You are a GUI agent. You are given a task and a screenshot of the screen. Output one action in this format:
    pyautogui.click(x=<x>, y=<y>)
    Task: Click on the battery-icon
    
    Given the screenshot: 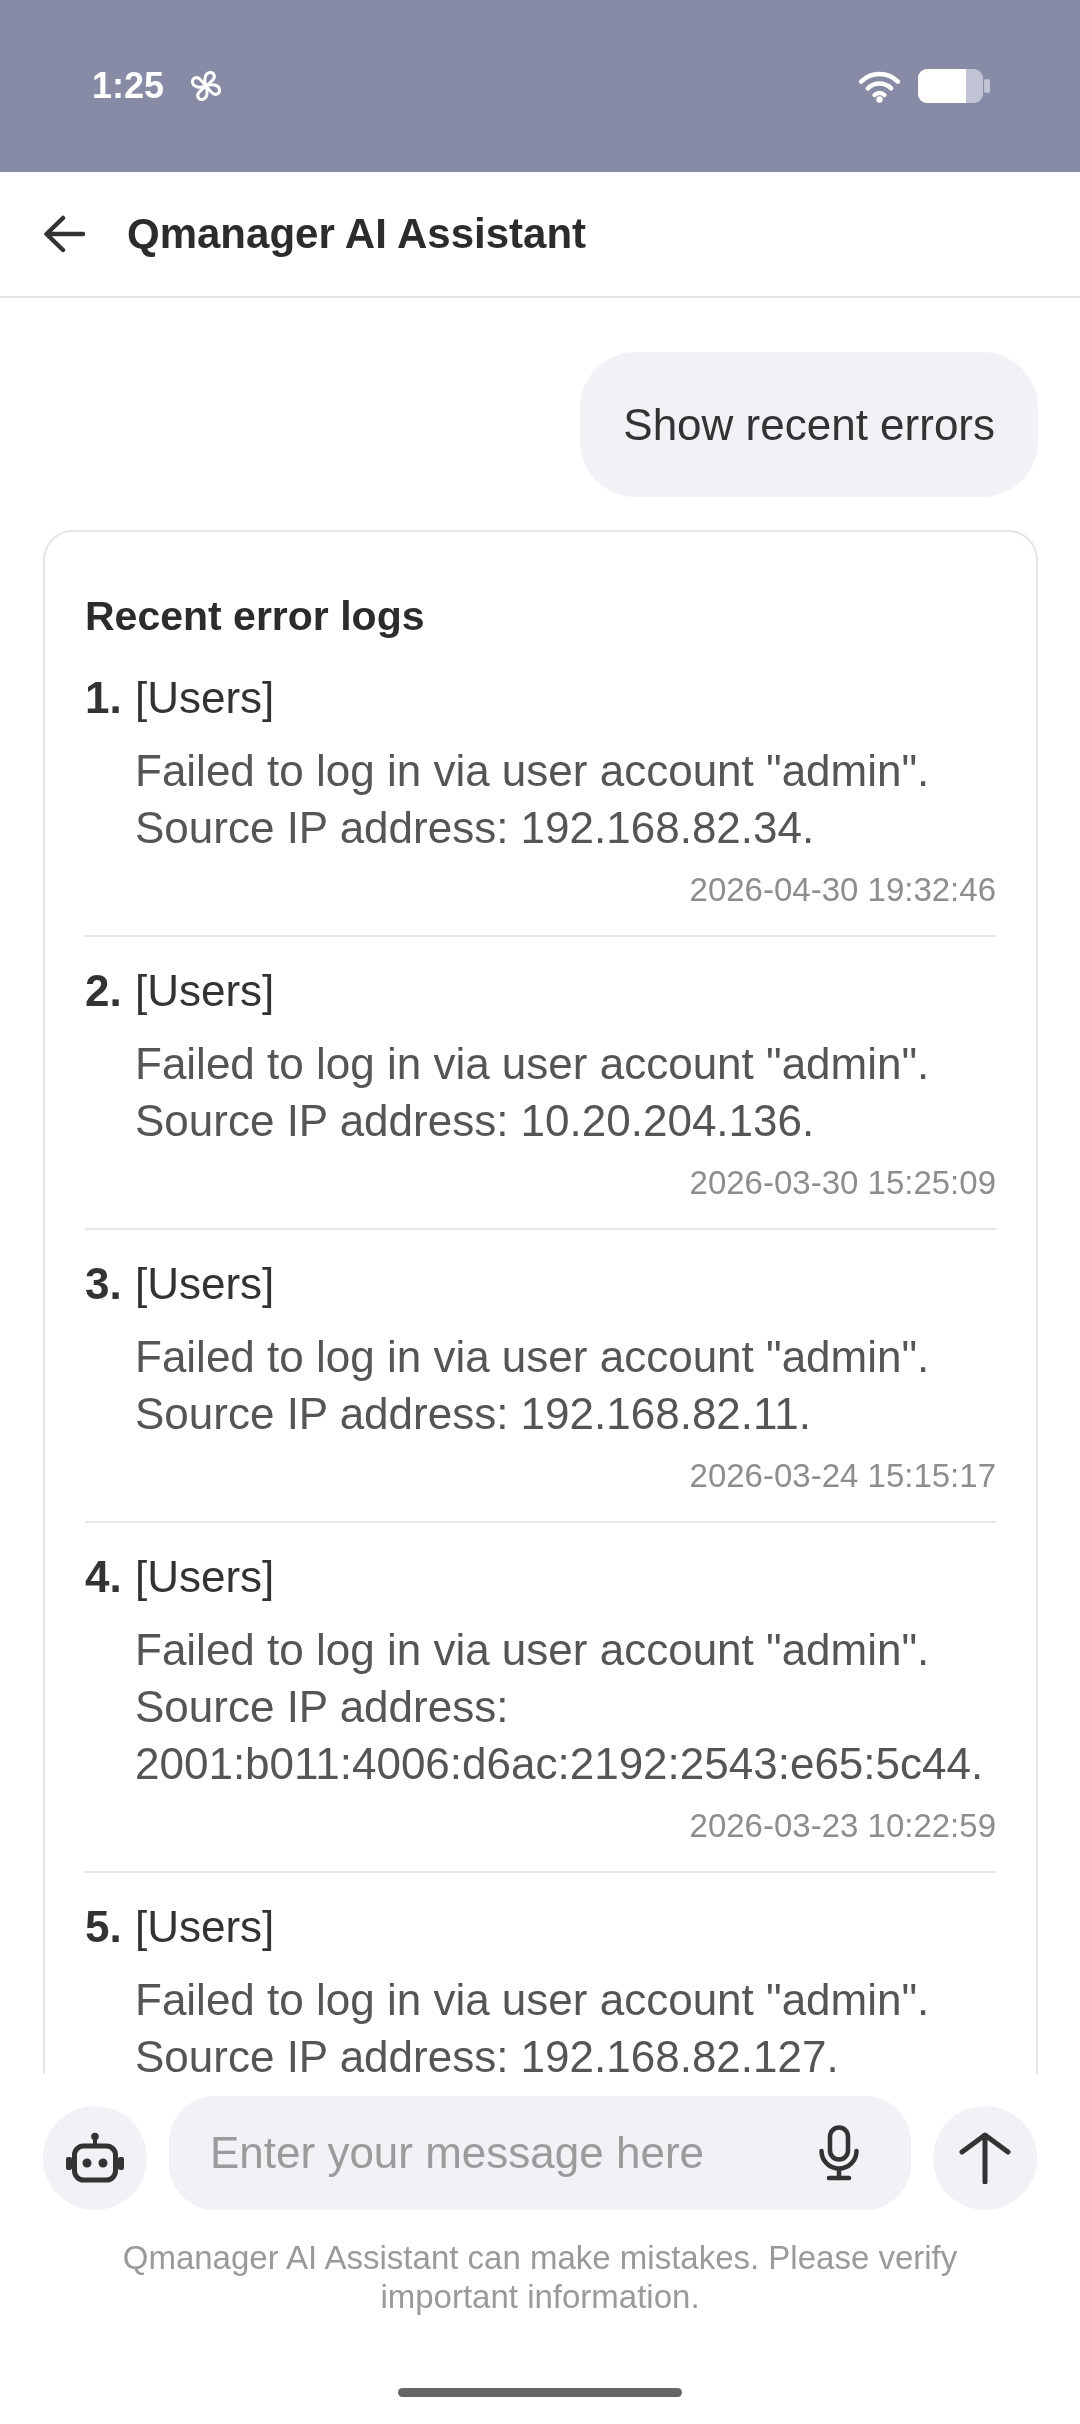 What is the action you would take?
    pyautogui.click(x=954, y=86)
    